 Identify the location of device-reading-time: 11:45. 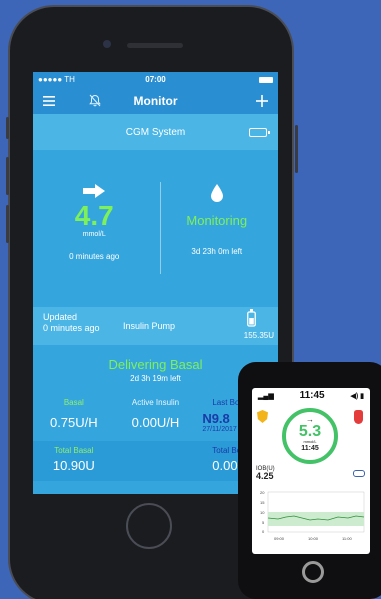
(310, 448).